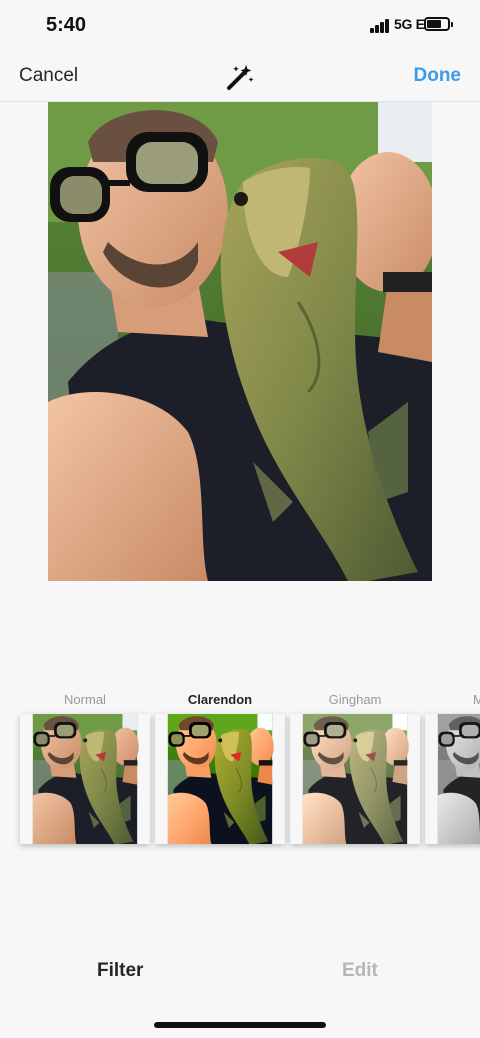  What do you see at coordinates (438, 24) in the screenshot?
I see `battery-icon` at bounding box center [438, 24].